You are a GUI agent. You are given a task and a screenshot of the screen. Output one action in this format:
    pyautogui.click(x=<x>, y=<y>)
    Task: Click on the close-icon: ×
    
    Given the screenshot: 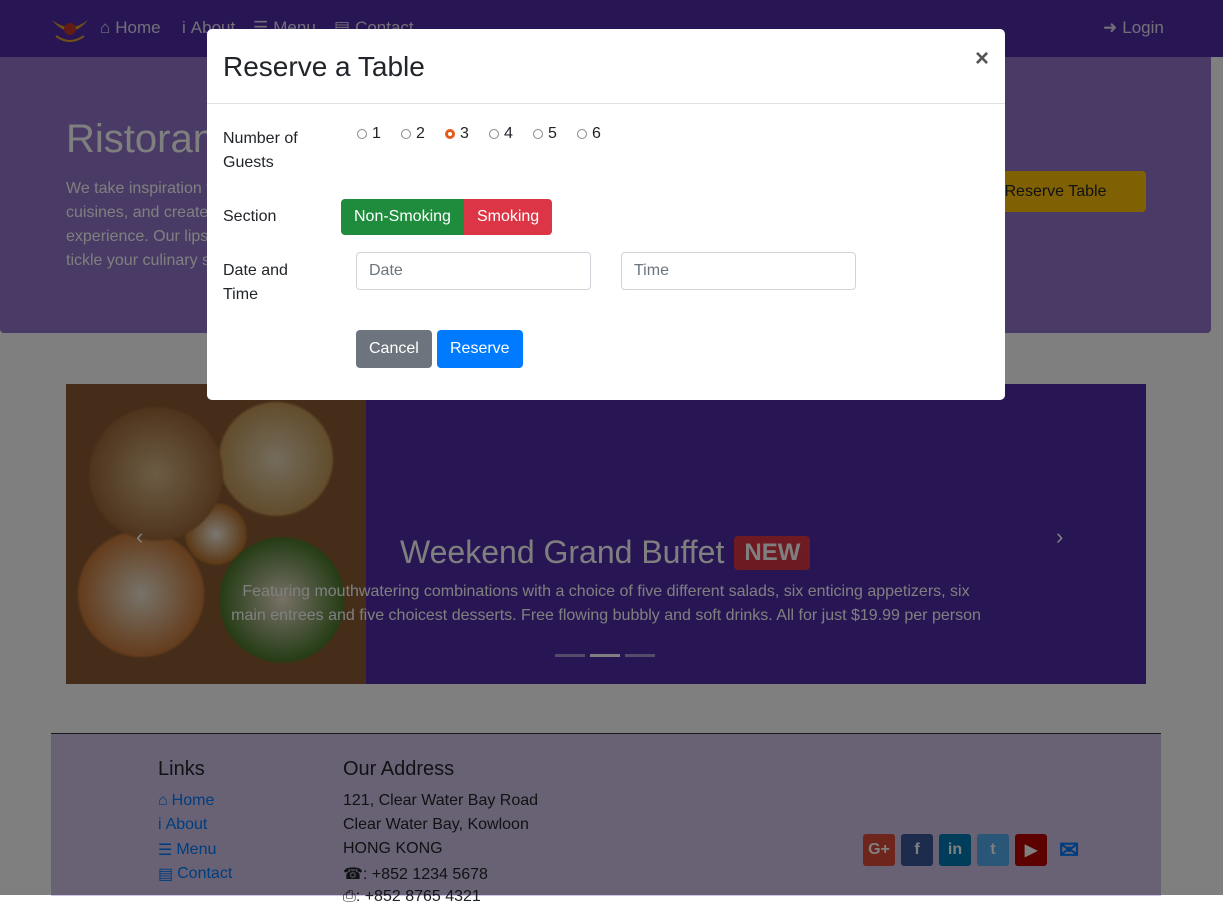 What is the action you would take?
    pyautogui.click(x=982, y=59)
    